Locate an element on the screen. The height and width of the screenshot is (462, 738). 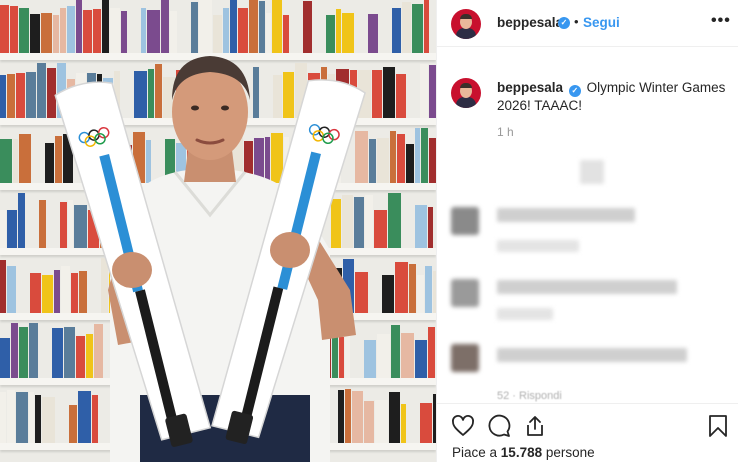
post-timestamp: 1 h is located at coordinates (505, 132).